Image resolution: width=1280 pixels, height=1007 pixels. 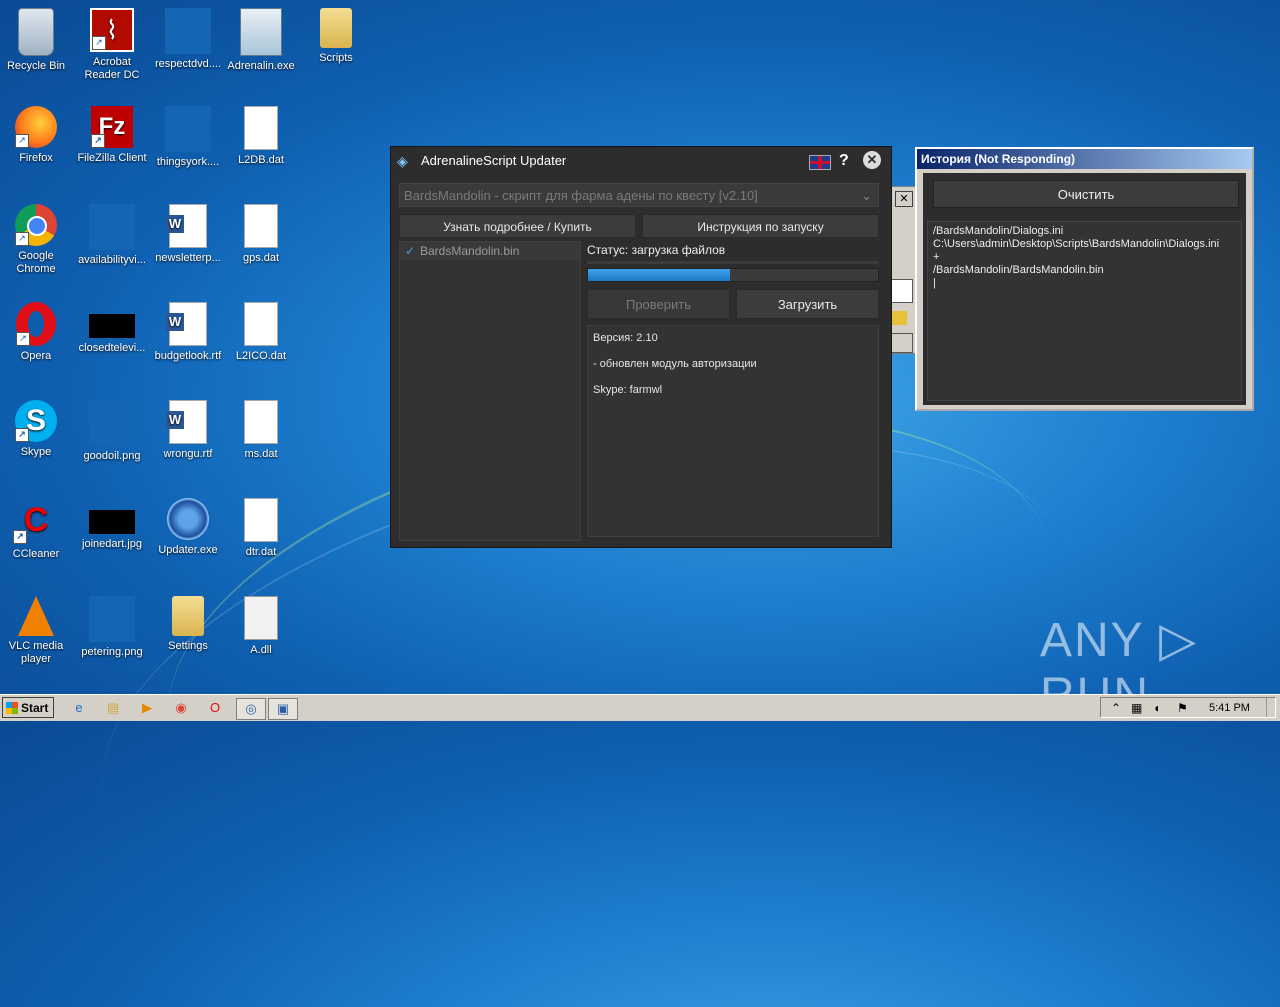 What do you see at coordinates (79, 708) in the screenshot?
I see `ie-icon: e` at bounding box center [79, 708].